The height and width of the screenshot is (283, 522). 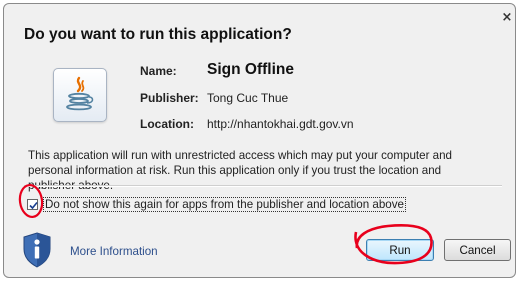 What do you see at coordinates (477, 250) in the screenshot?
I see `cancel-button: Cancel` at bounding box center [477, 250].